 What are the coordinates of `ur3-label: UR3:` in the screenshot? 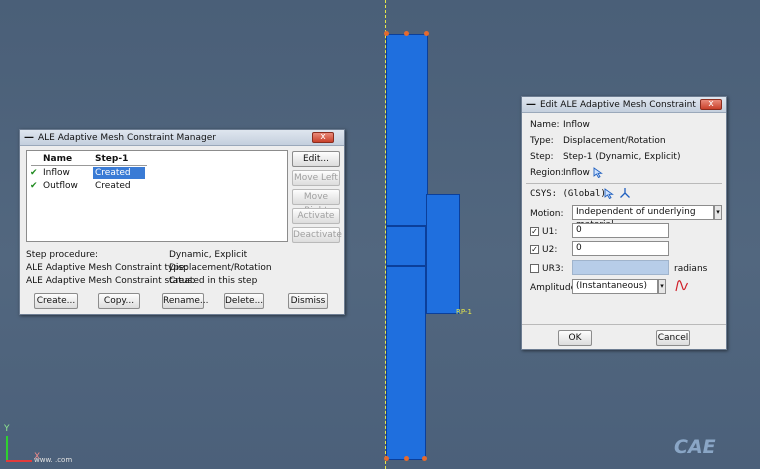 It's located at (553, 269).